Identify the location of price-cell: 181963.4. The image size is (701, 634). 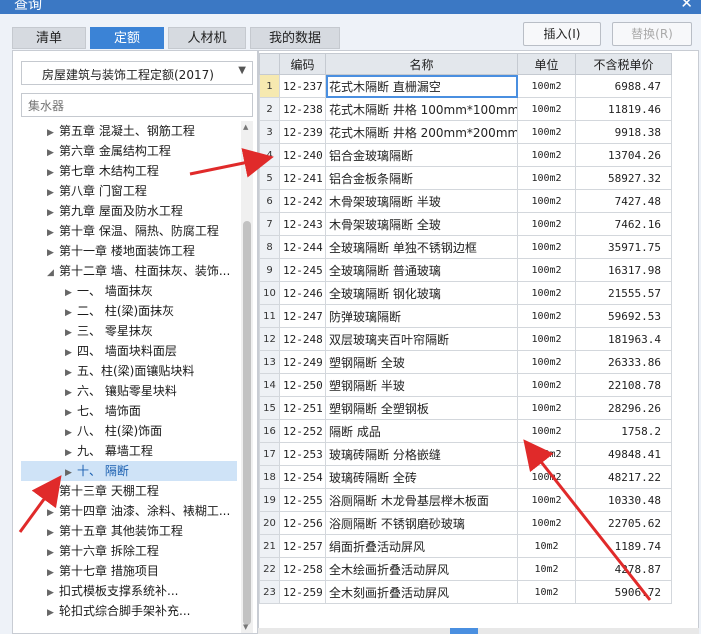
(623, 339).